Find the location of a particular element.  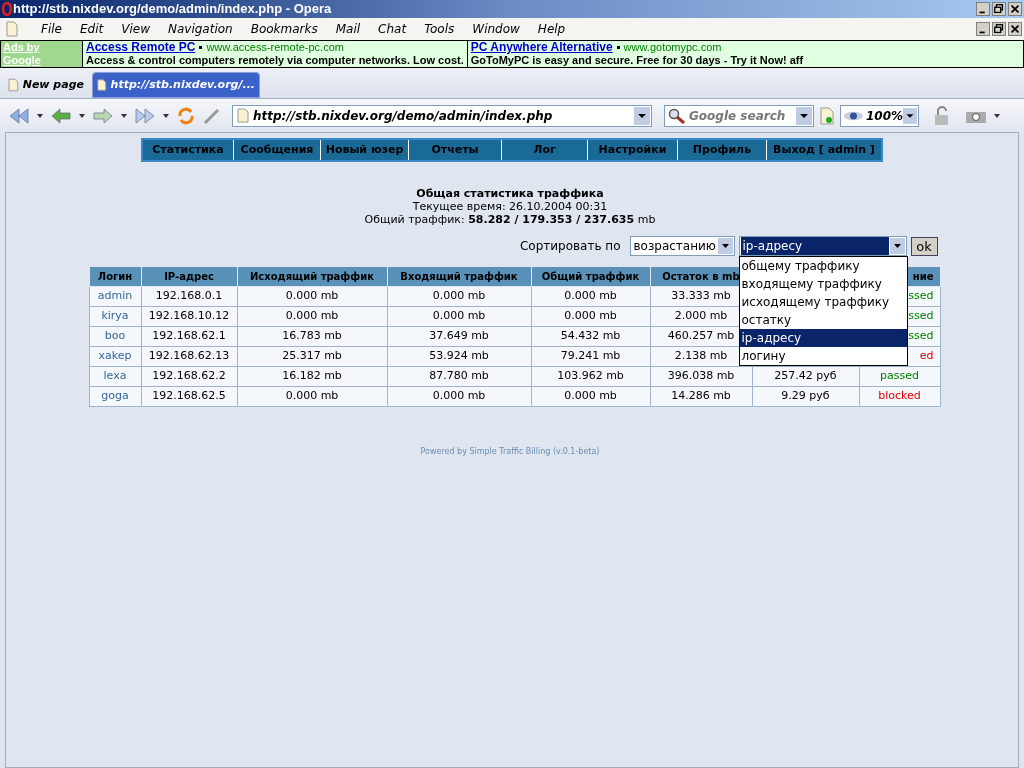

dropdown-option: общему траффику is located at coordinates (823, 266).